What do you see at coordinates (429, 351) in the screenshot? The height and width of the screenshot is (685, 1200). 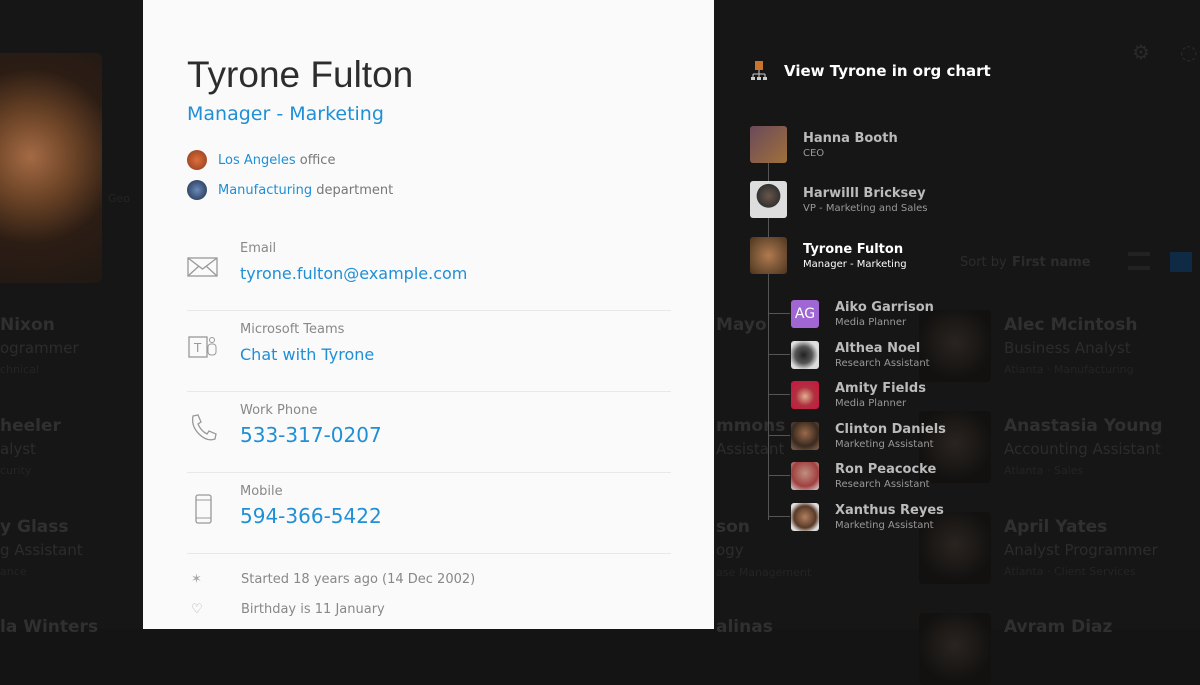 I see `teams-section: T Microsoft Teams Chat with Tyrone` at bounding box center [429, 351].